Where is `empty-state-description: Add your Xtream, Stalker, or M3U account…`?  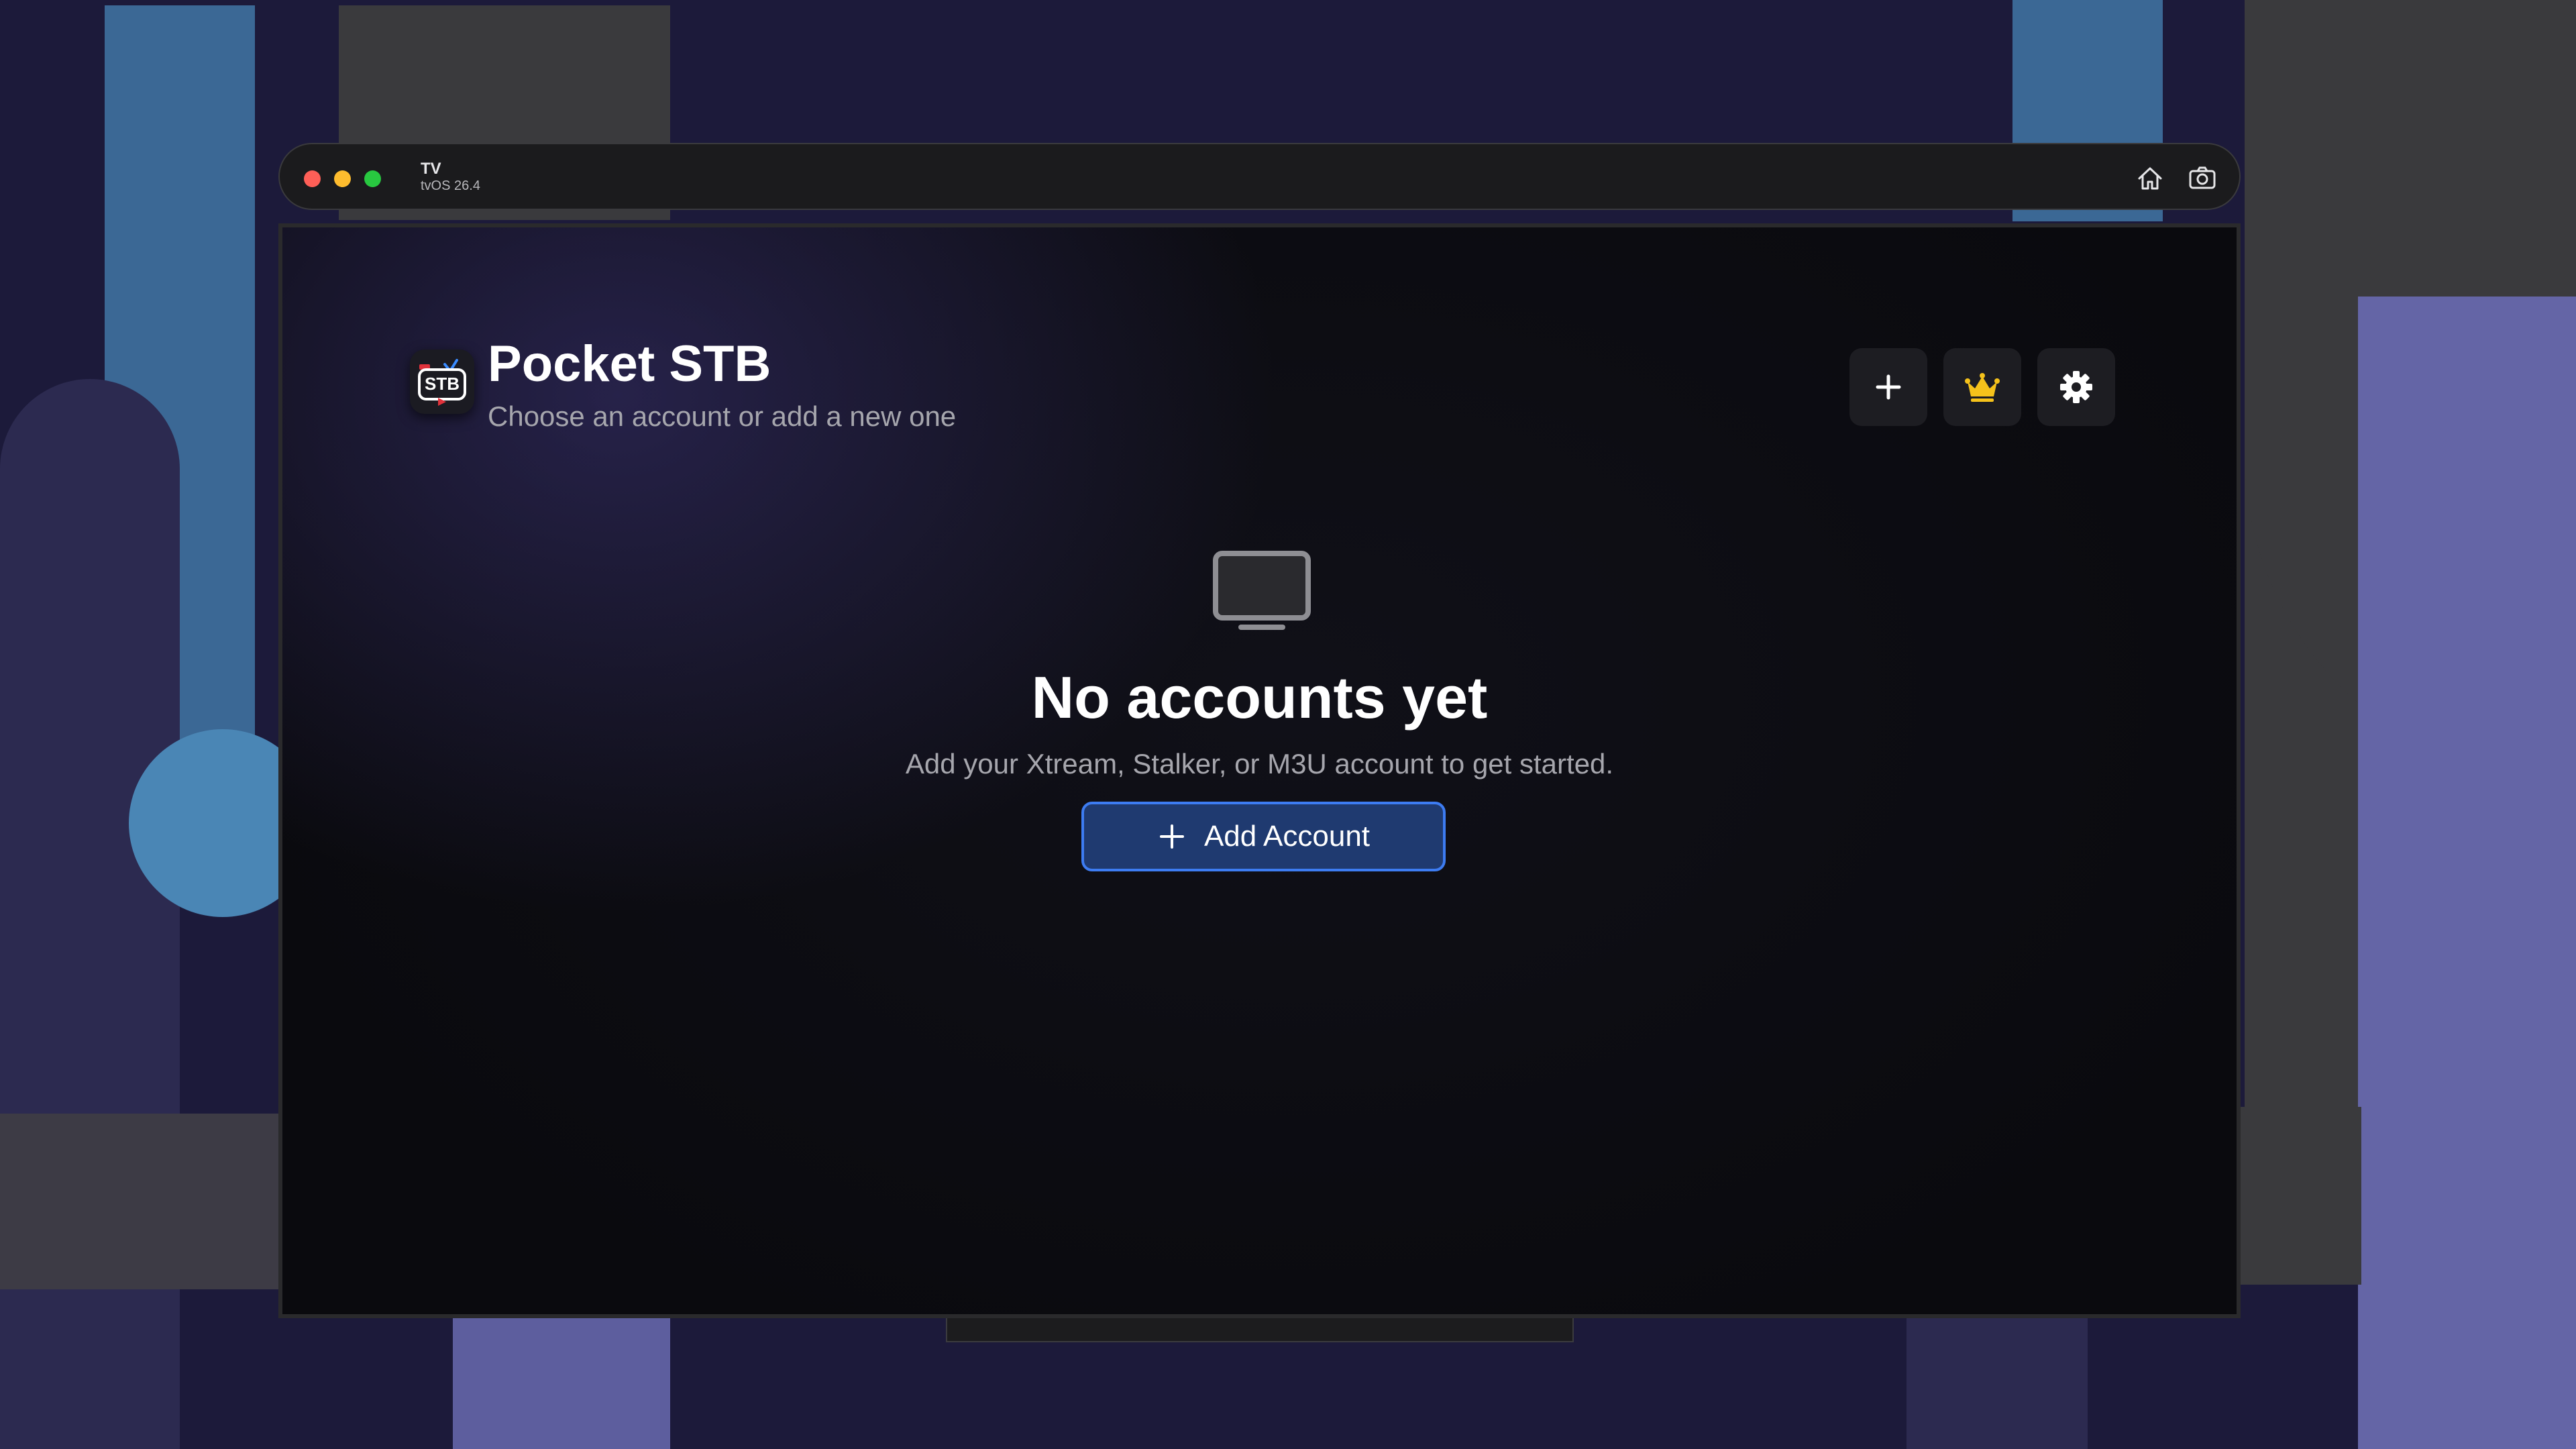
empty-state-description: Add your Xtream, Stalker, or M3U account… is located at coordinates (1259, 764).